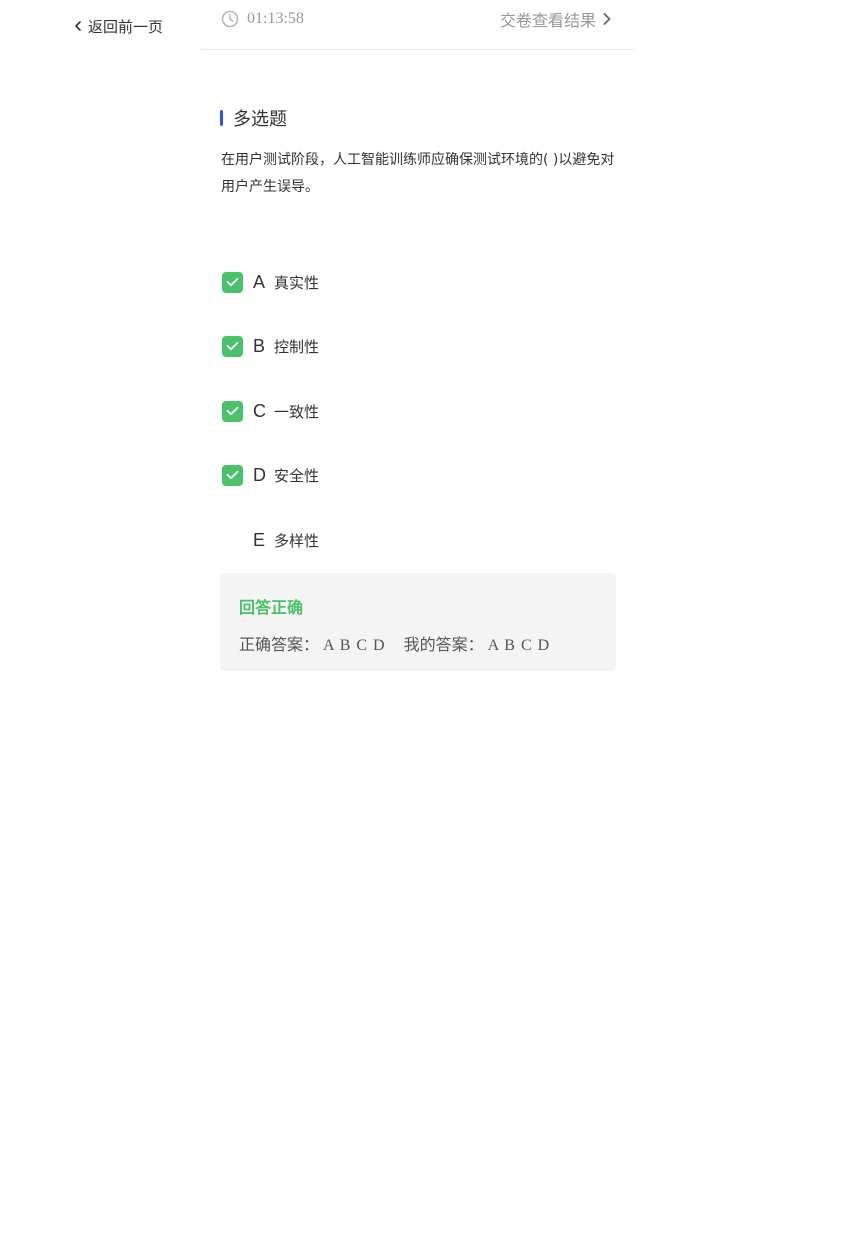 The width and height of the screenshot is (860, 1249). What do you see at coordinates (519, 645) in the screenshot?
I see `my-answer-value: A B C D` at bounding box center [519, 645].